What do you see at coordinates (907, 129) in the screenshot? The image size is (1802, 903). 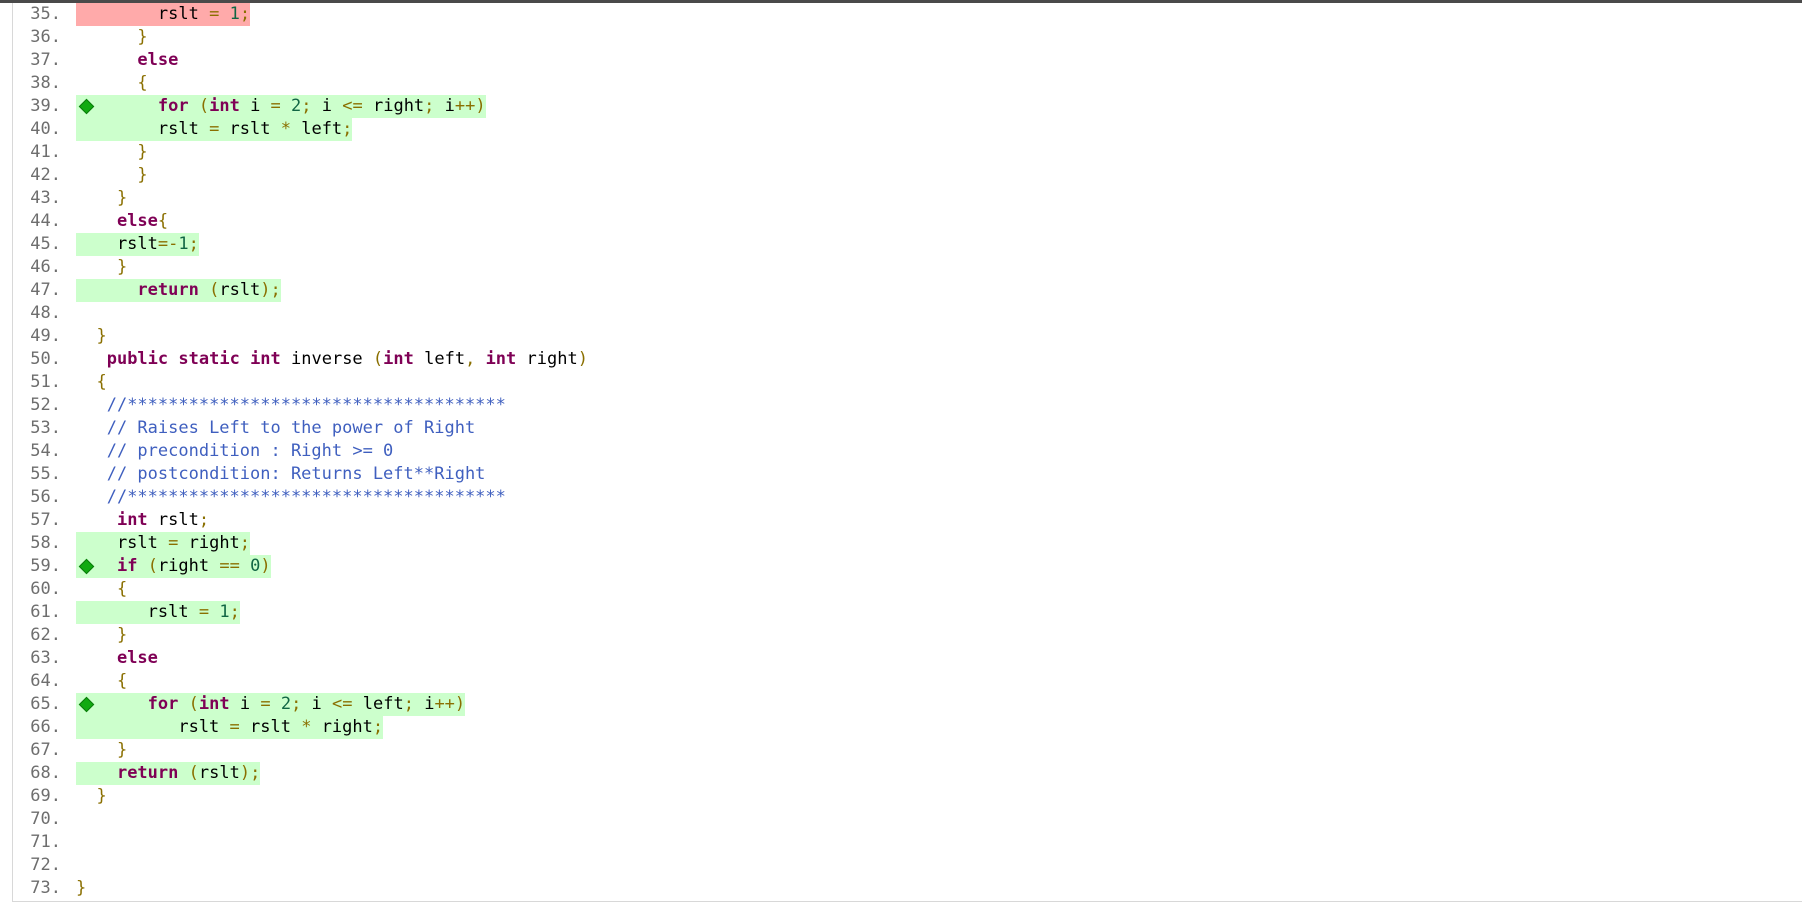 I see `code-line: 40. rslt = rslt * left;` at bounding box center [907, 129].